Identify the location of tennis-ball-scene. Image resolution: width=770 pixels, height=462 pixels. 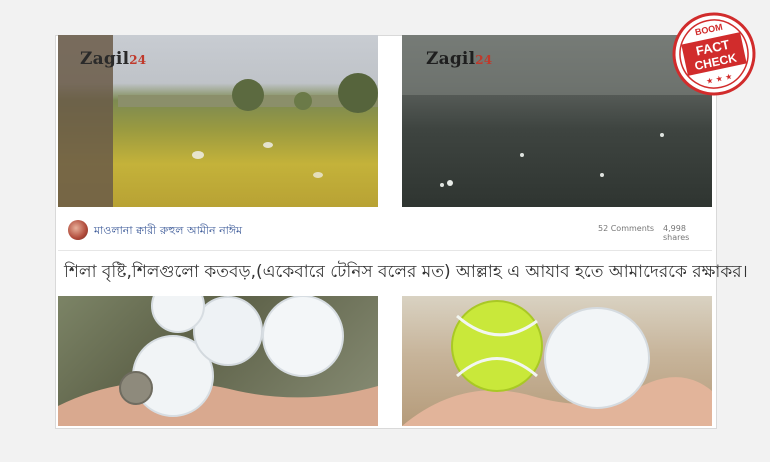
(557, 363).